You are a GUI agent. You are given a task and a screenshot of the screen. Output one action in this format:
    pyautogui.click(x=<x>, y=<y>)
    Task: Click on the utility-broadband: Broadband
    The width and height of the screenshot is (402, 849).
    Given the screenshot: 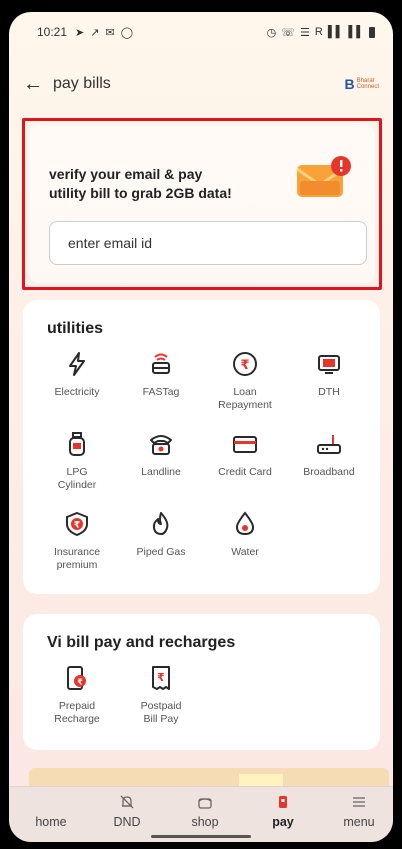 What is the action you would take?
    pyautogui.click(x=329, y=454)
    